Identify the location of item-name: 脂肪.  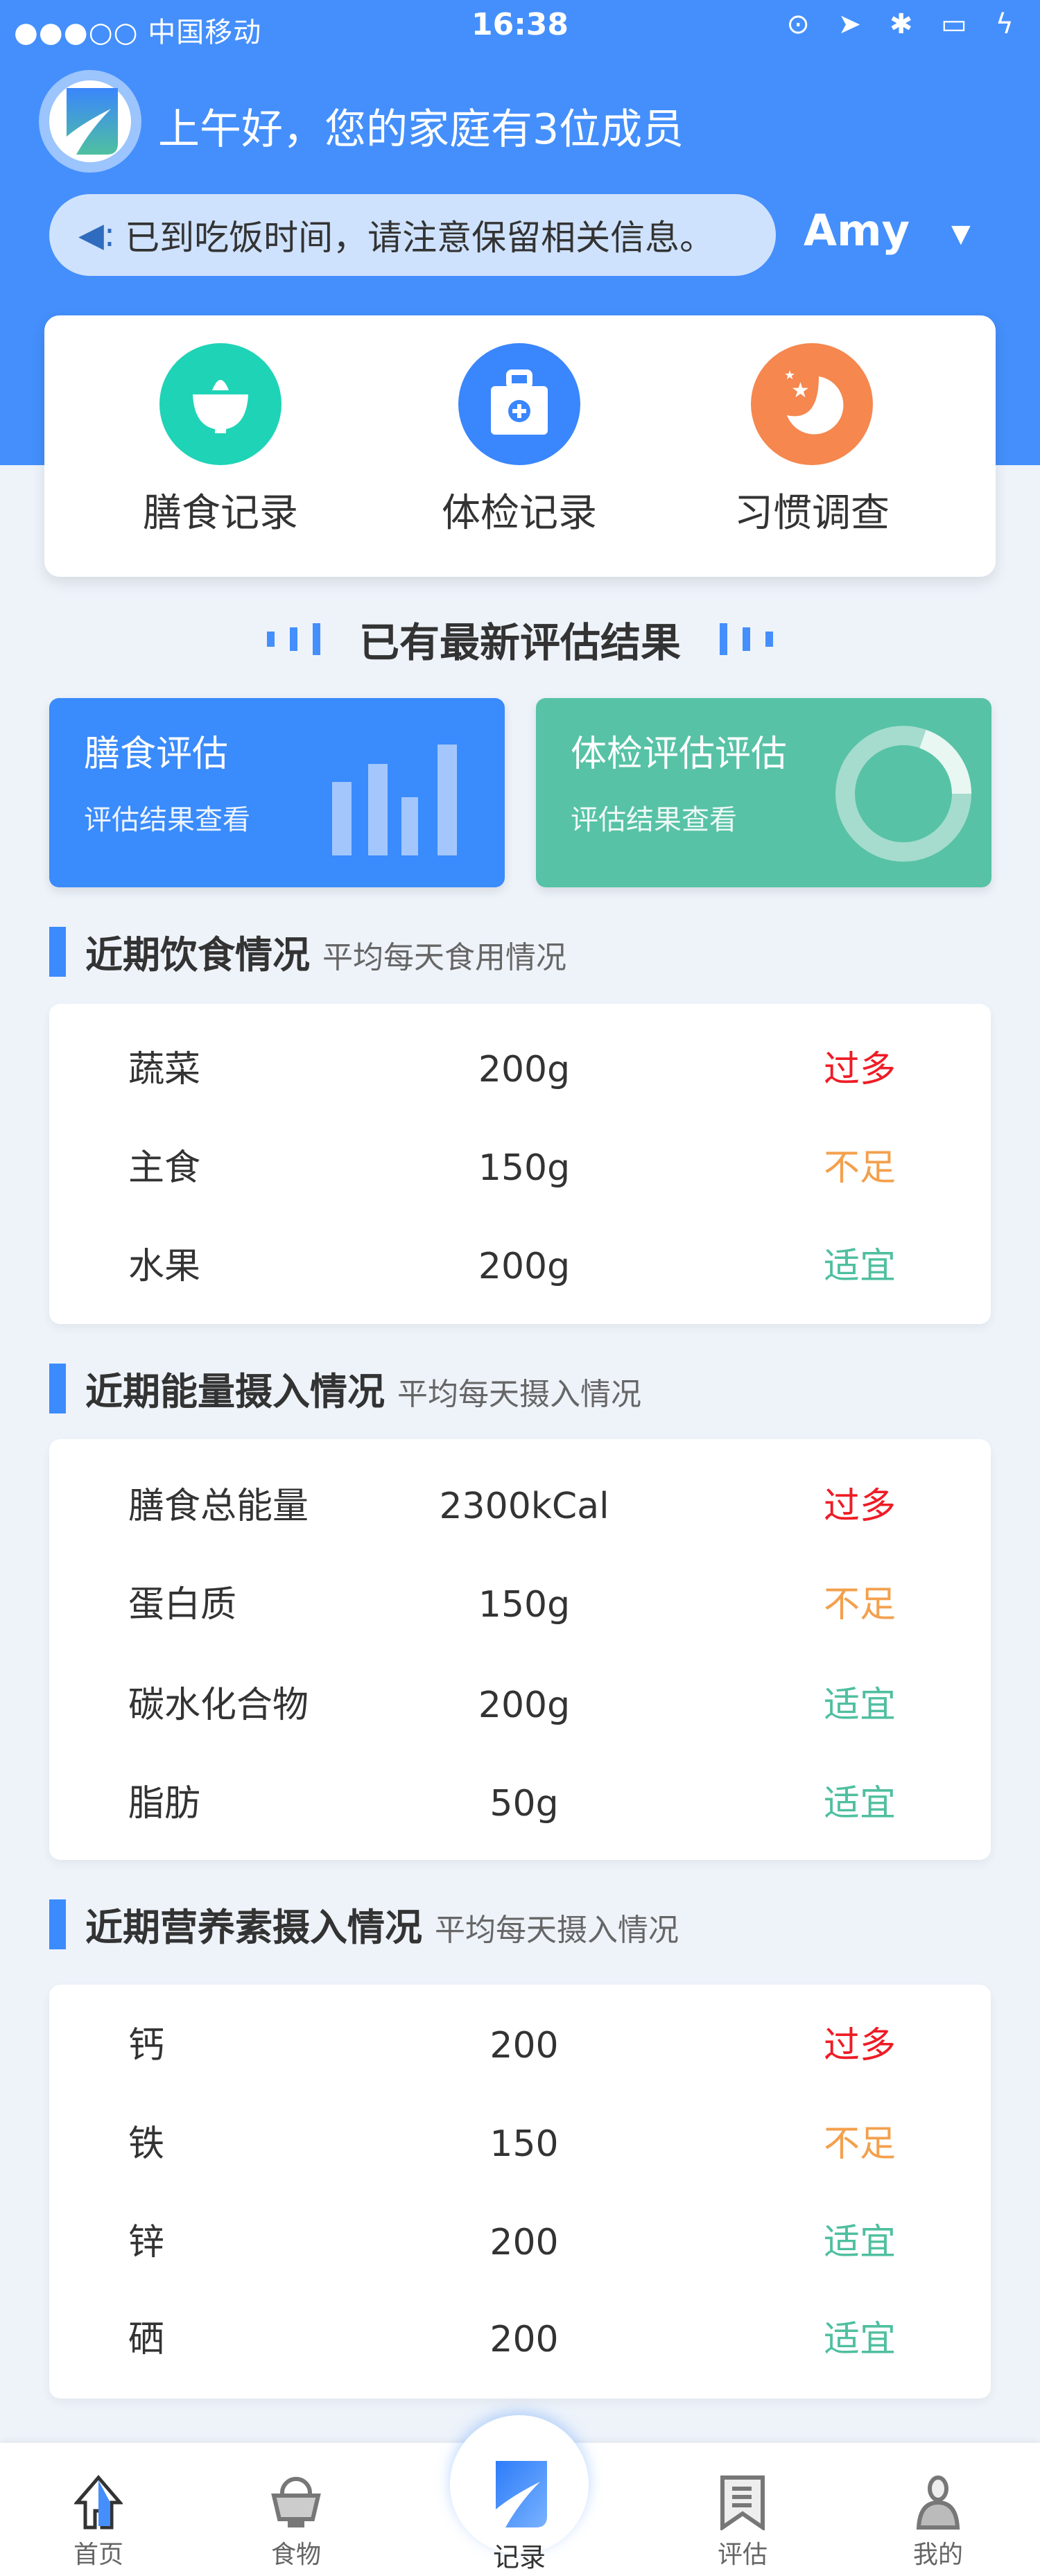
(164, 1804).